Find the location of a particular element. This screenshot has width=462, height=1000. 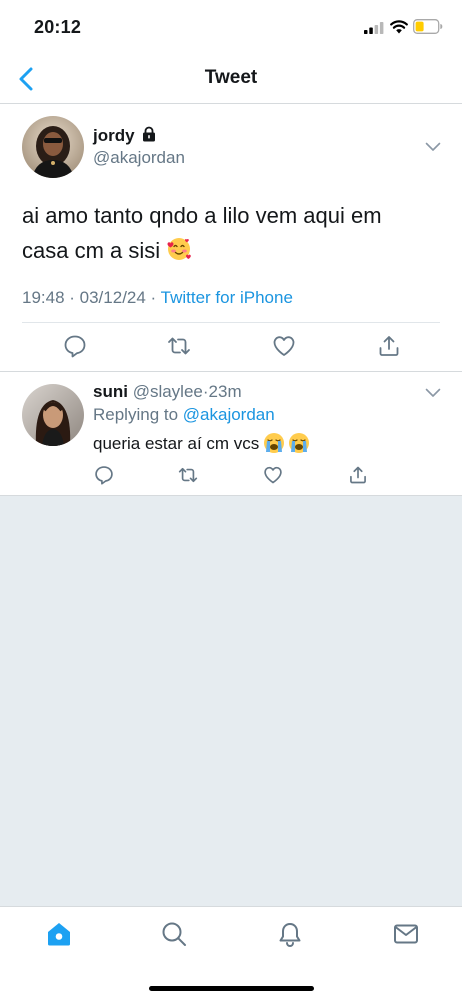

author-name: jordy is located at coordinates (114, 136).